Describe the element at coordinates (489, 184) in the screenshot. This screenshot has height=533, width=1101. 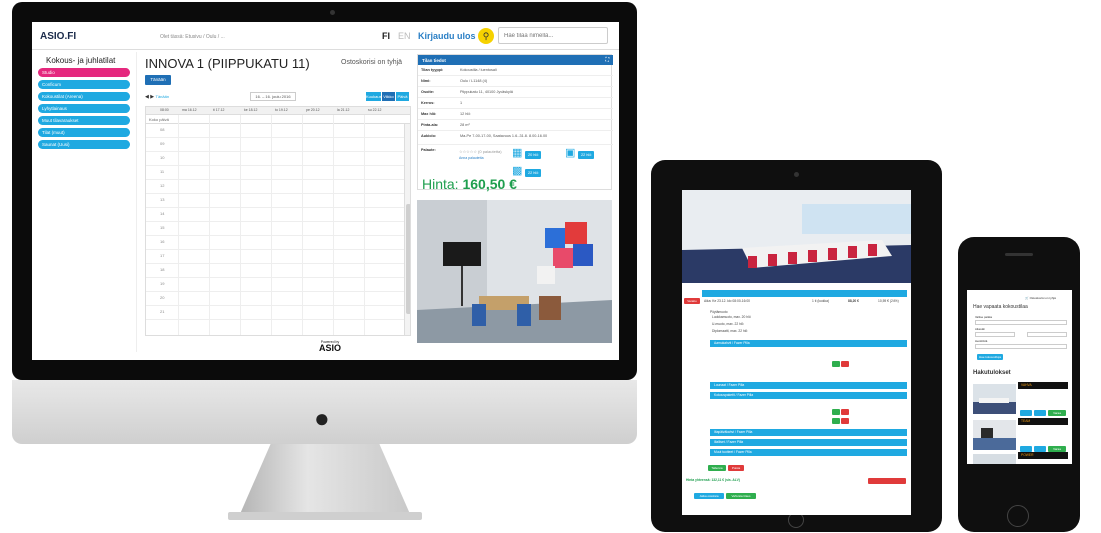
I see `price-value: 160,50 €` at that location.